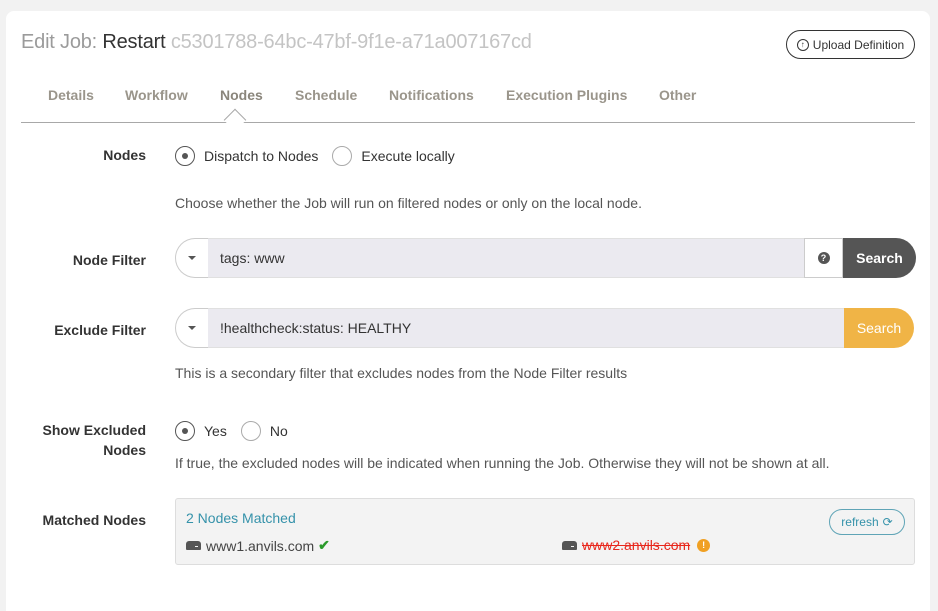 This screenshot has height=611, width=938. What do you see at coordinates (506, 258) in the screenshot?
I see `node-filter-input: tags: www` at bounding box center [506, 258].